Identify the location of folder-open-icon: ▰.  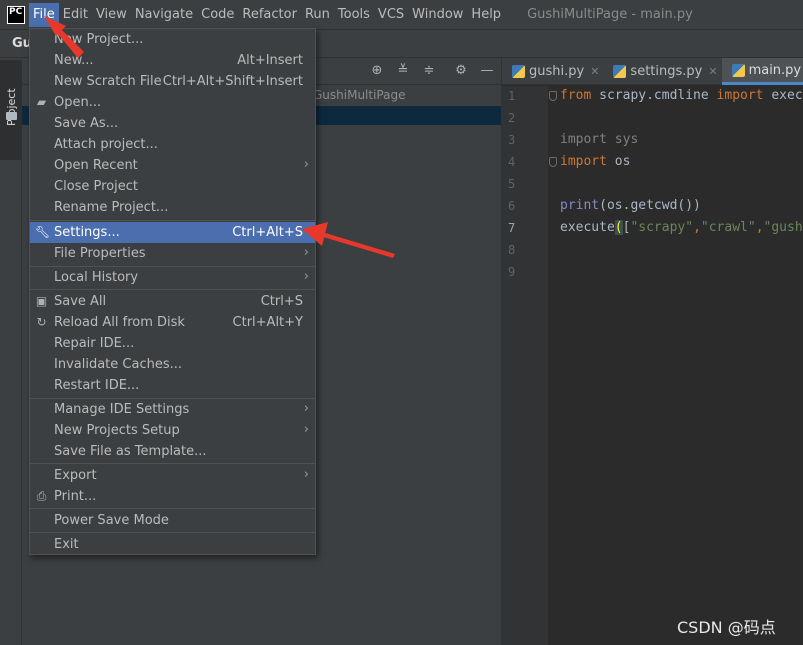
(41, 102).